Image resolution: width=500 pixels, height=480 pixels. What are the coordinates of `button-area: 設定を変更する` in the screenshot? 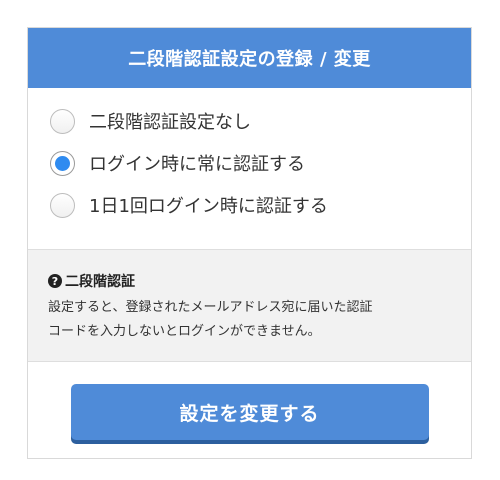 It's located at (249, 401).